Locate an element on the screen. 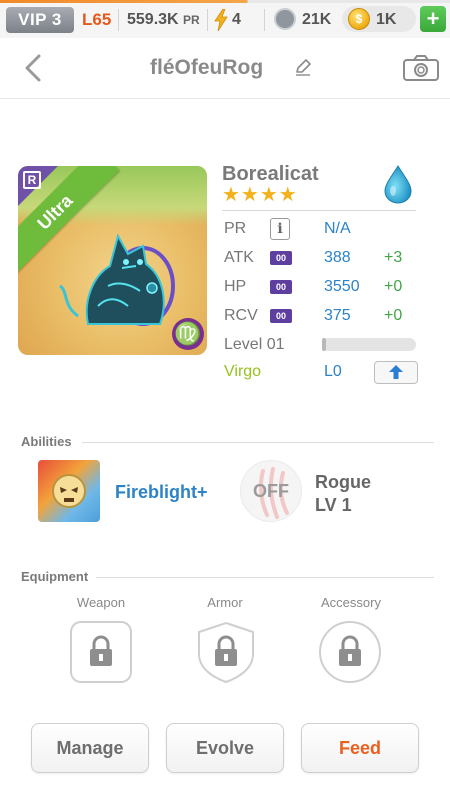 Image resolution: width=450 pixels, height=800 pixels. coin-count: 1K is located at coordinates (386, 19).